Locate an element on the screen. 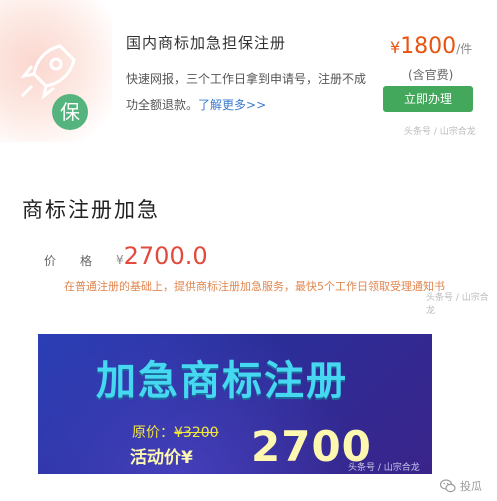  service-title: 国内商标加急担保注册 is located at coordinates (206, 43).